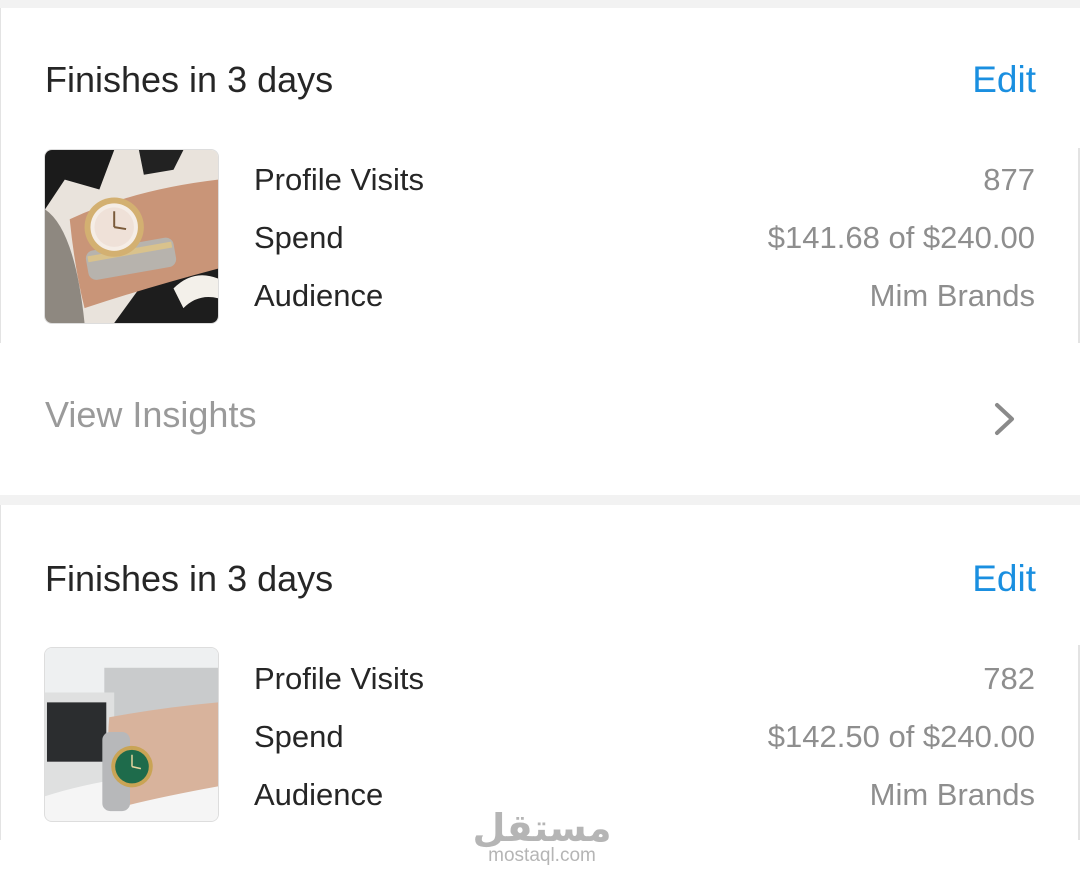  I want to click on metric-value-profile-visits: 877, so click(1009, 179).